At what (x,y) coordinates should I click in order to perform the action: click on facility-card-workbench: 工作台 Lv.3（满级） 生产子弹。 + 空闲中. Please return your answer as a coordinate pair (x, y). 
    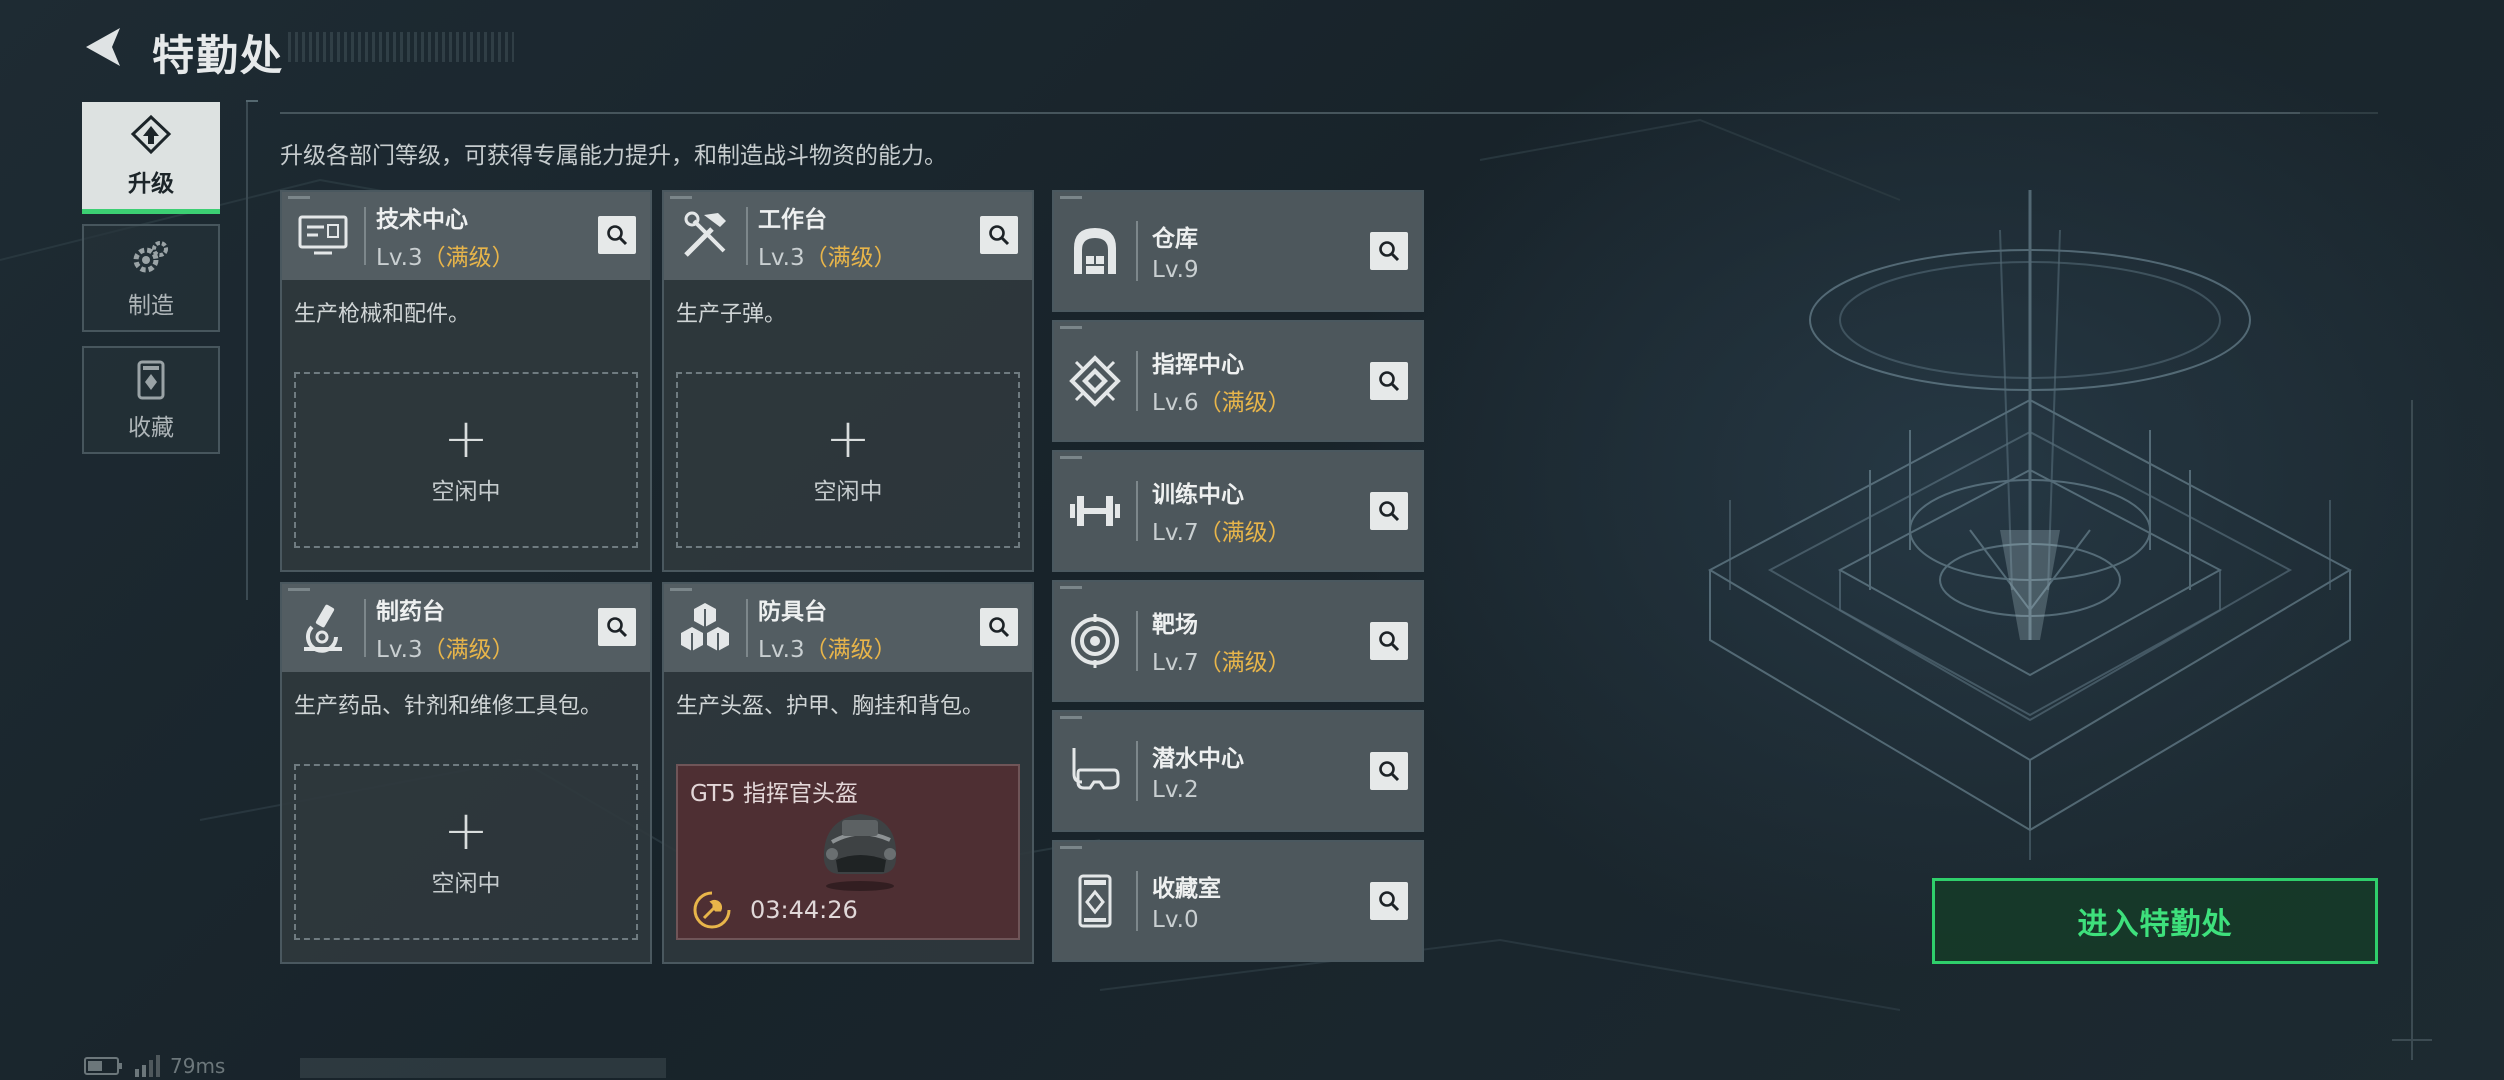
    Looking at the image, I should click on (848, 381).